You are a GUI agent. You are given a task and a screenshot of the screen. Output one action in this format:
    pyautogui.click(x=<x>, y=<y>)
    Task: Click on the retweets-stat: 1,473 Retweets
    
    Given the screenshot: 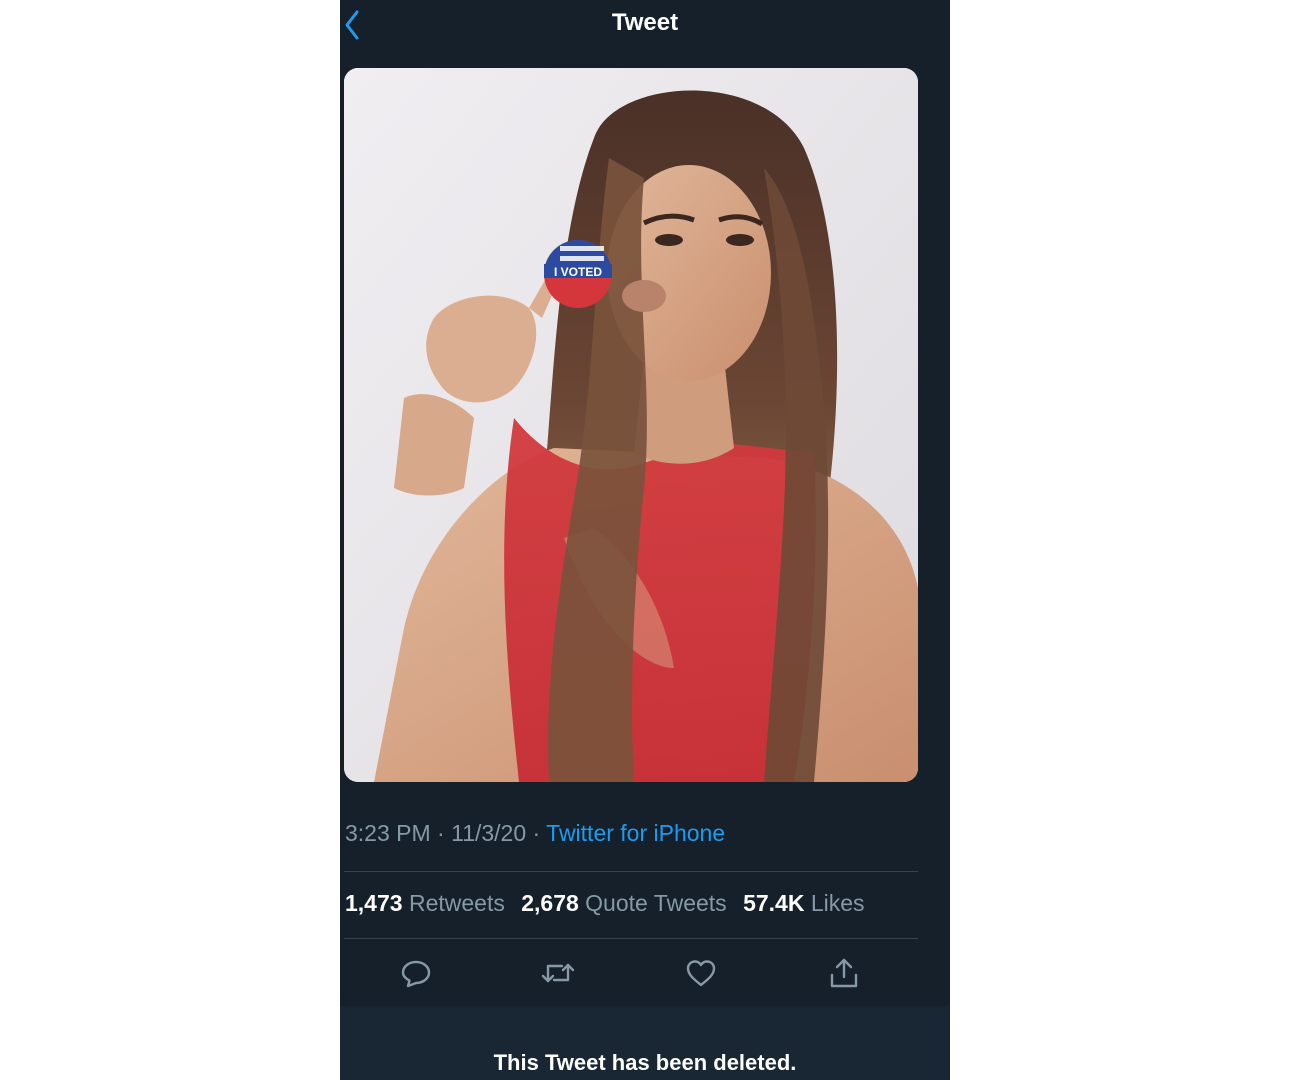 What is the action you would take?
    pyautogui.click(x=425, y=903)
    